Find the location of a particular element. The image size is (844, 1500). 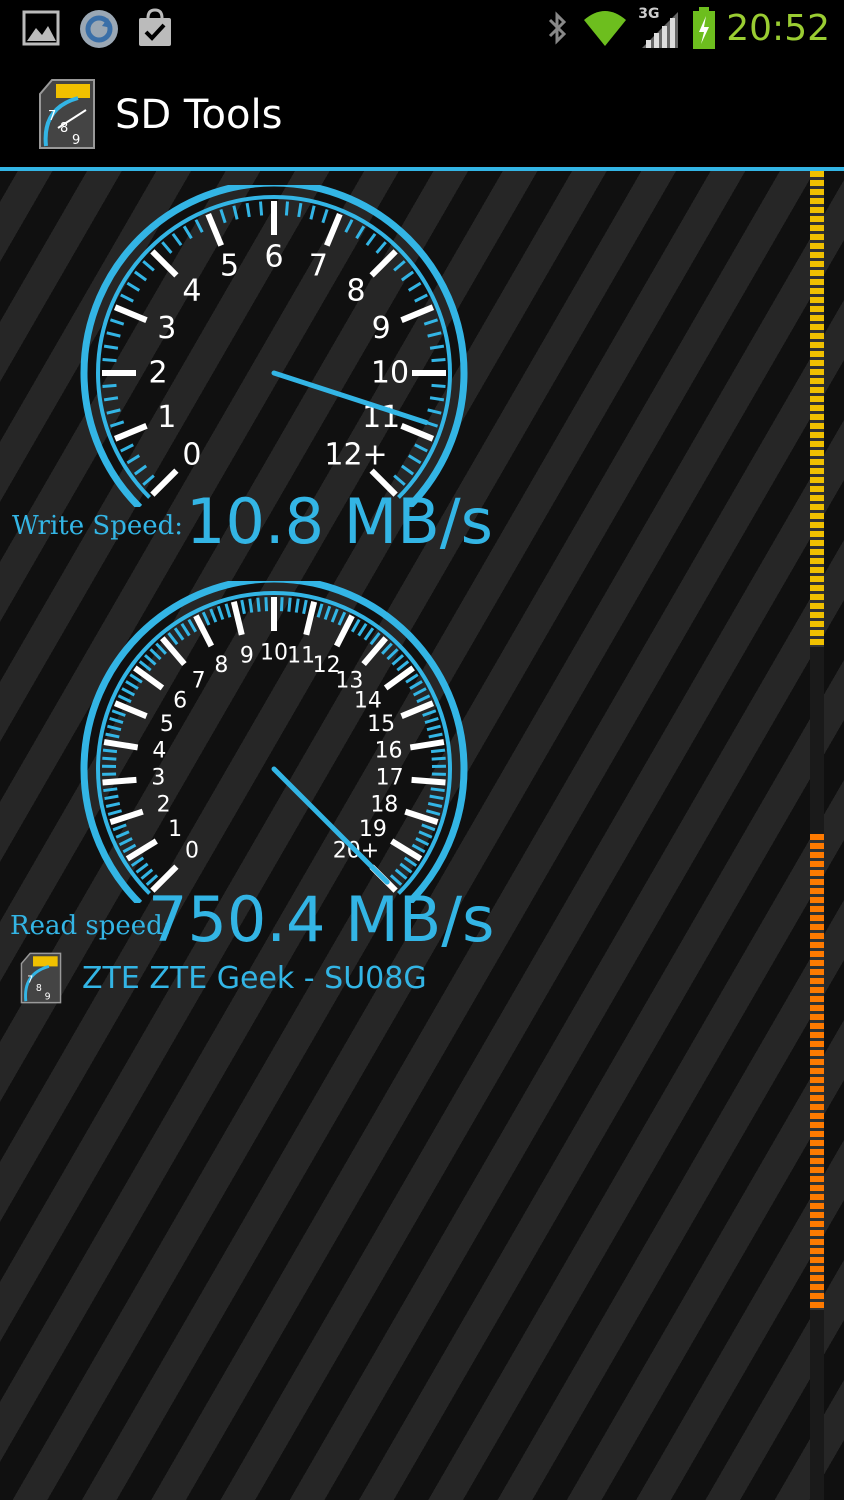

svg-text: 9 is located at coordinates (76, 140).